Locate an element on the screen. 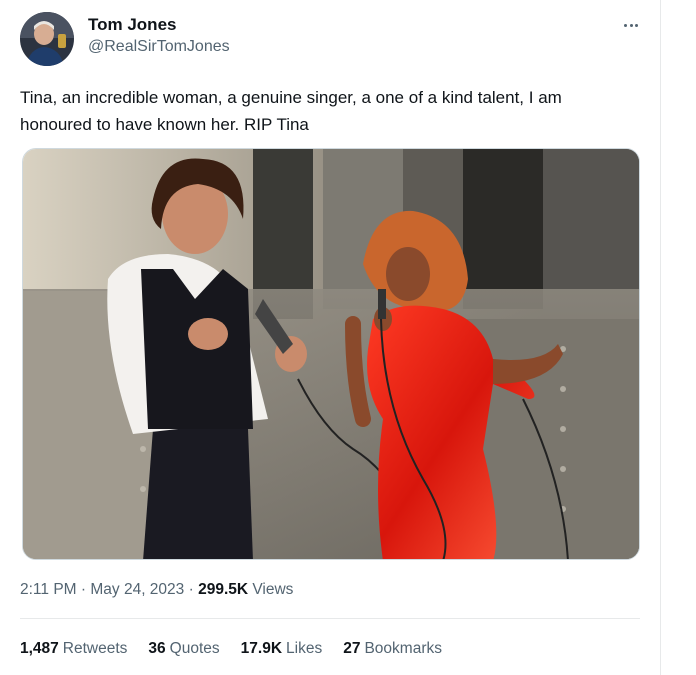  more-options-icon is located at coordinates (631, 25).